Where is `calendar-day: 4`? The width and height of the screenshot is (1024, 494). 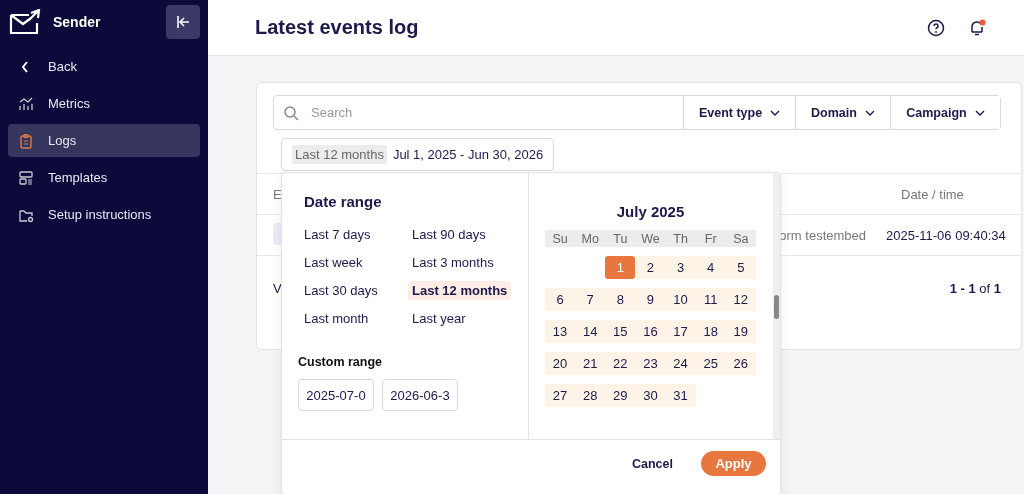 calendar-day: 4 is located at coordinates (710, 267).